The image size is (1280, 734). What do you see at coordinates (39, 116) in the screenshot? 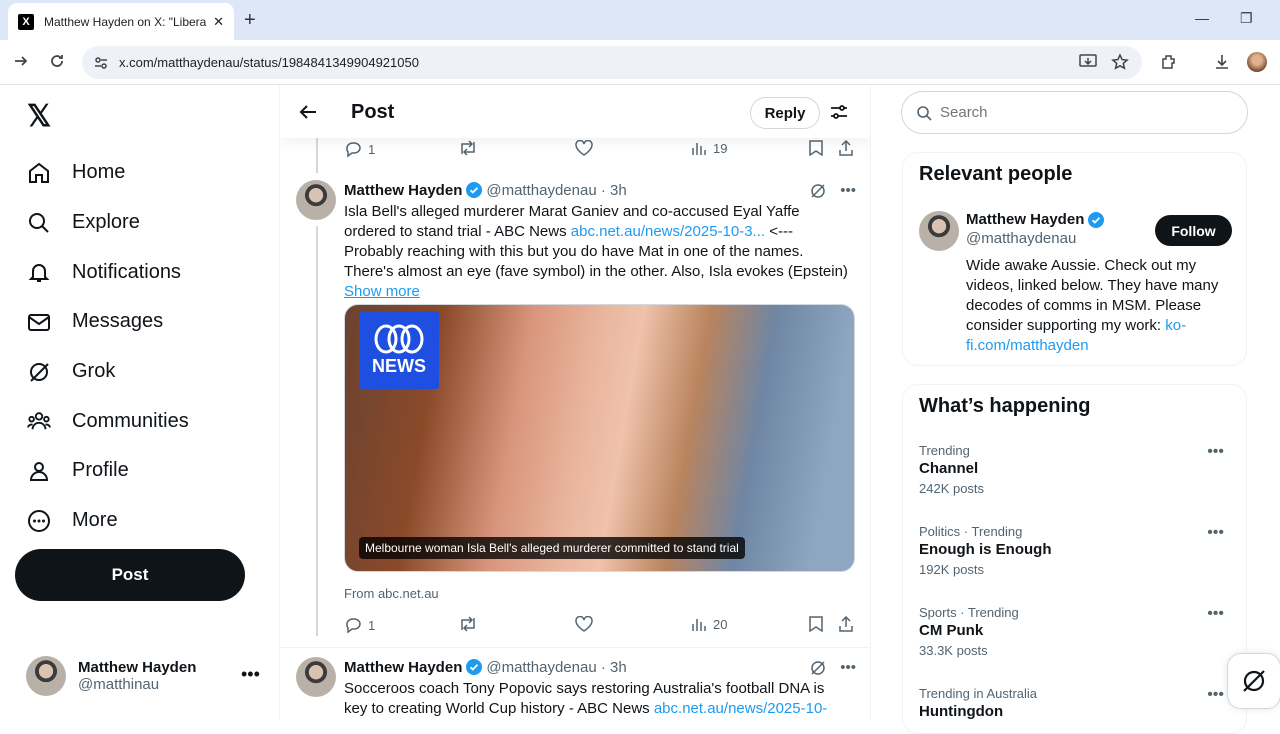
I see `x-logo-icon: 𝕏` at bounding box center [39, 116].